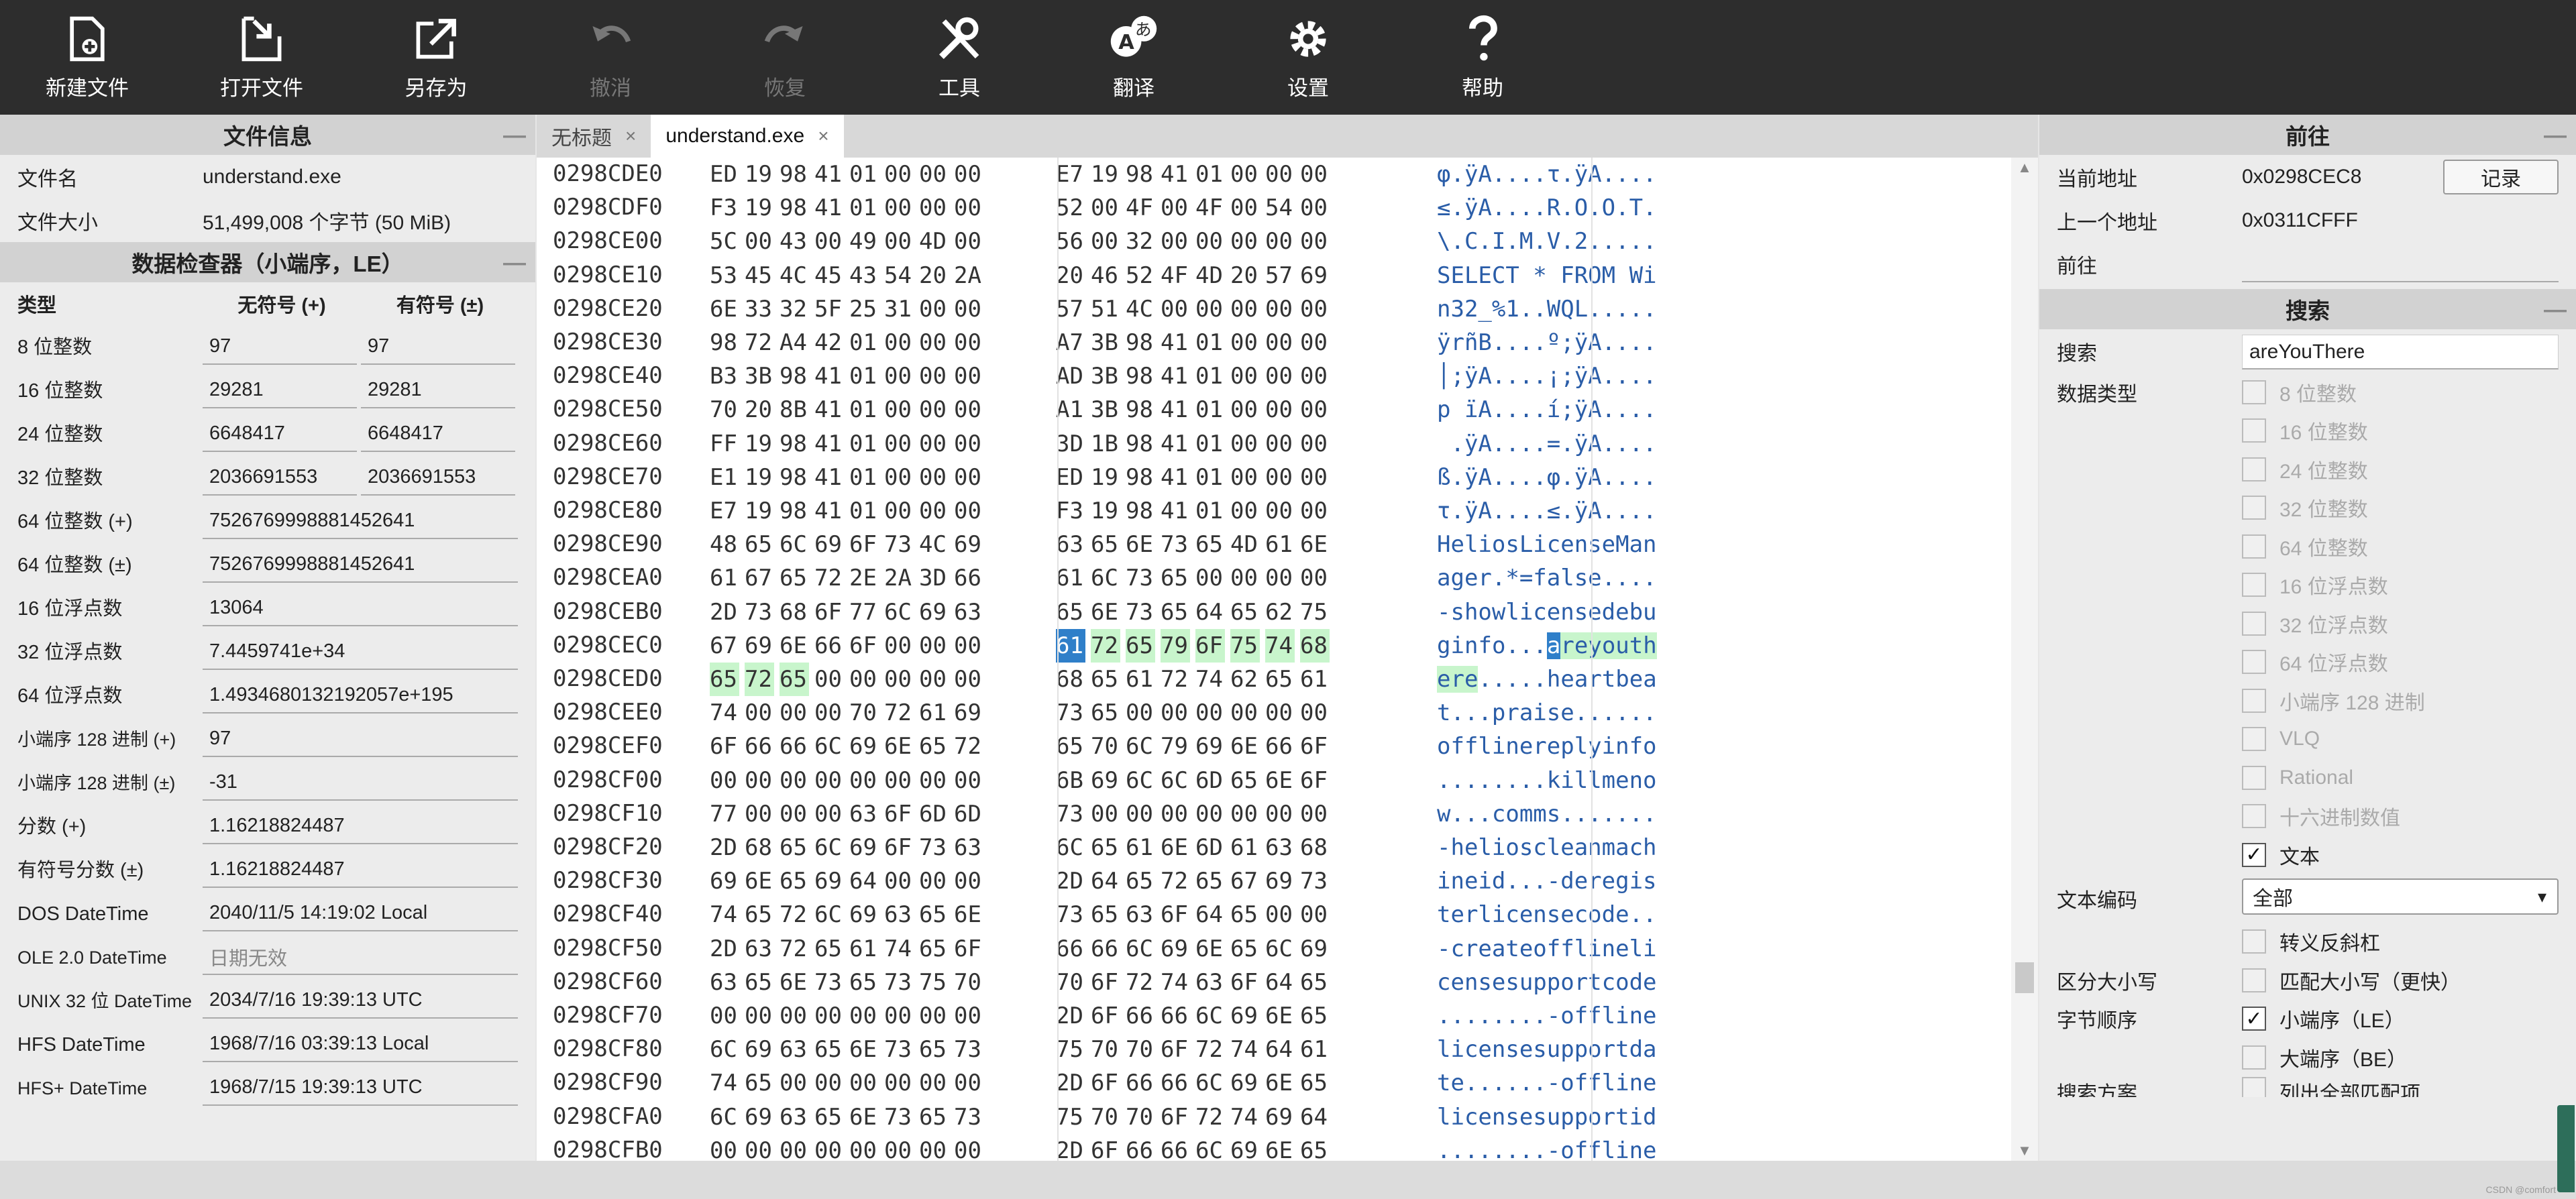 Image resolution: width=2576 pixels, height=1199 pixels. I want to click on open-file-button: 打开文件, so click(261, 58).